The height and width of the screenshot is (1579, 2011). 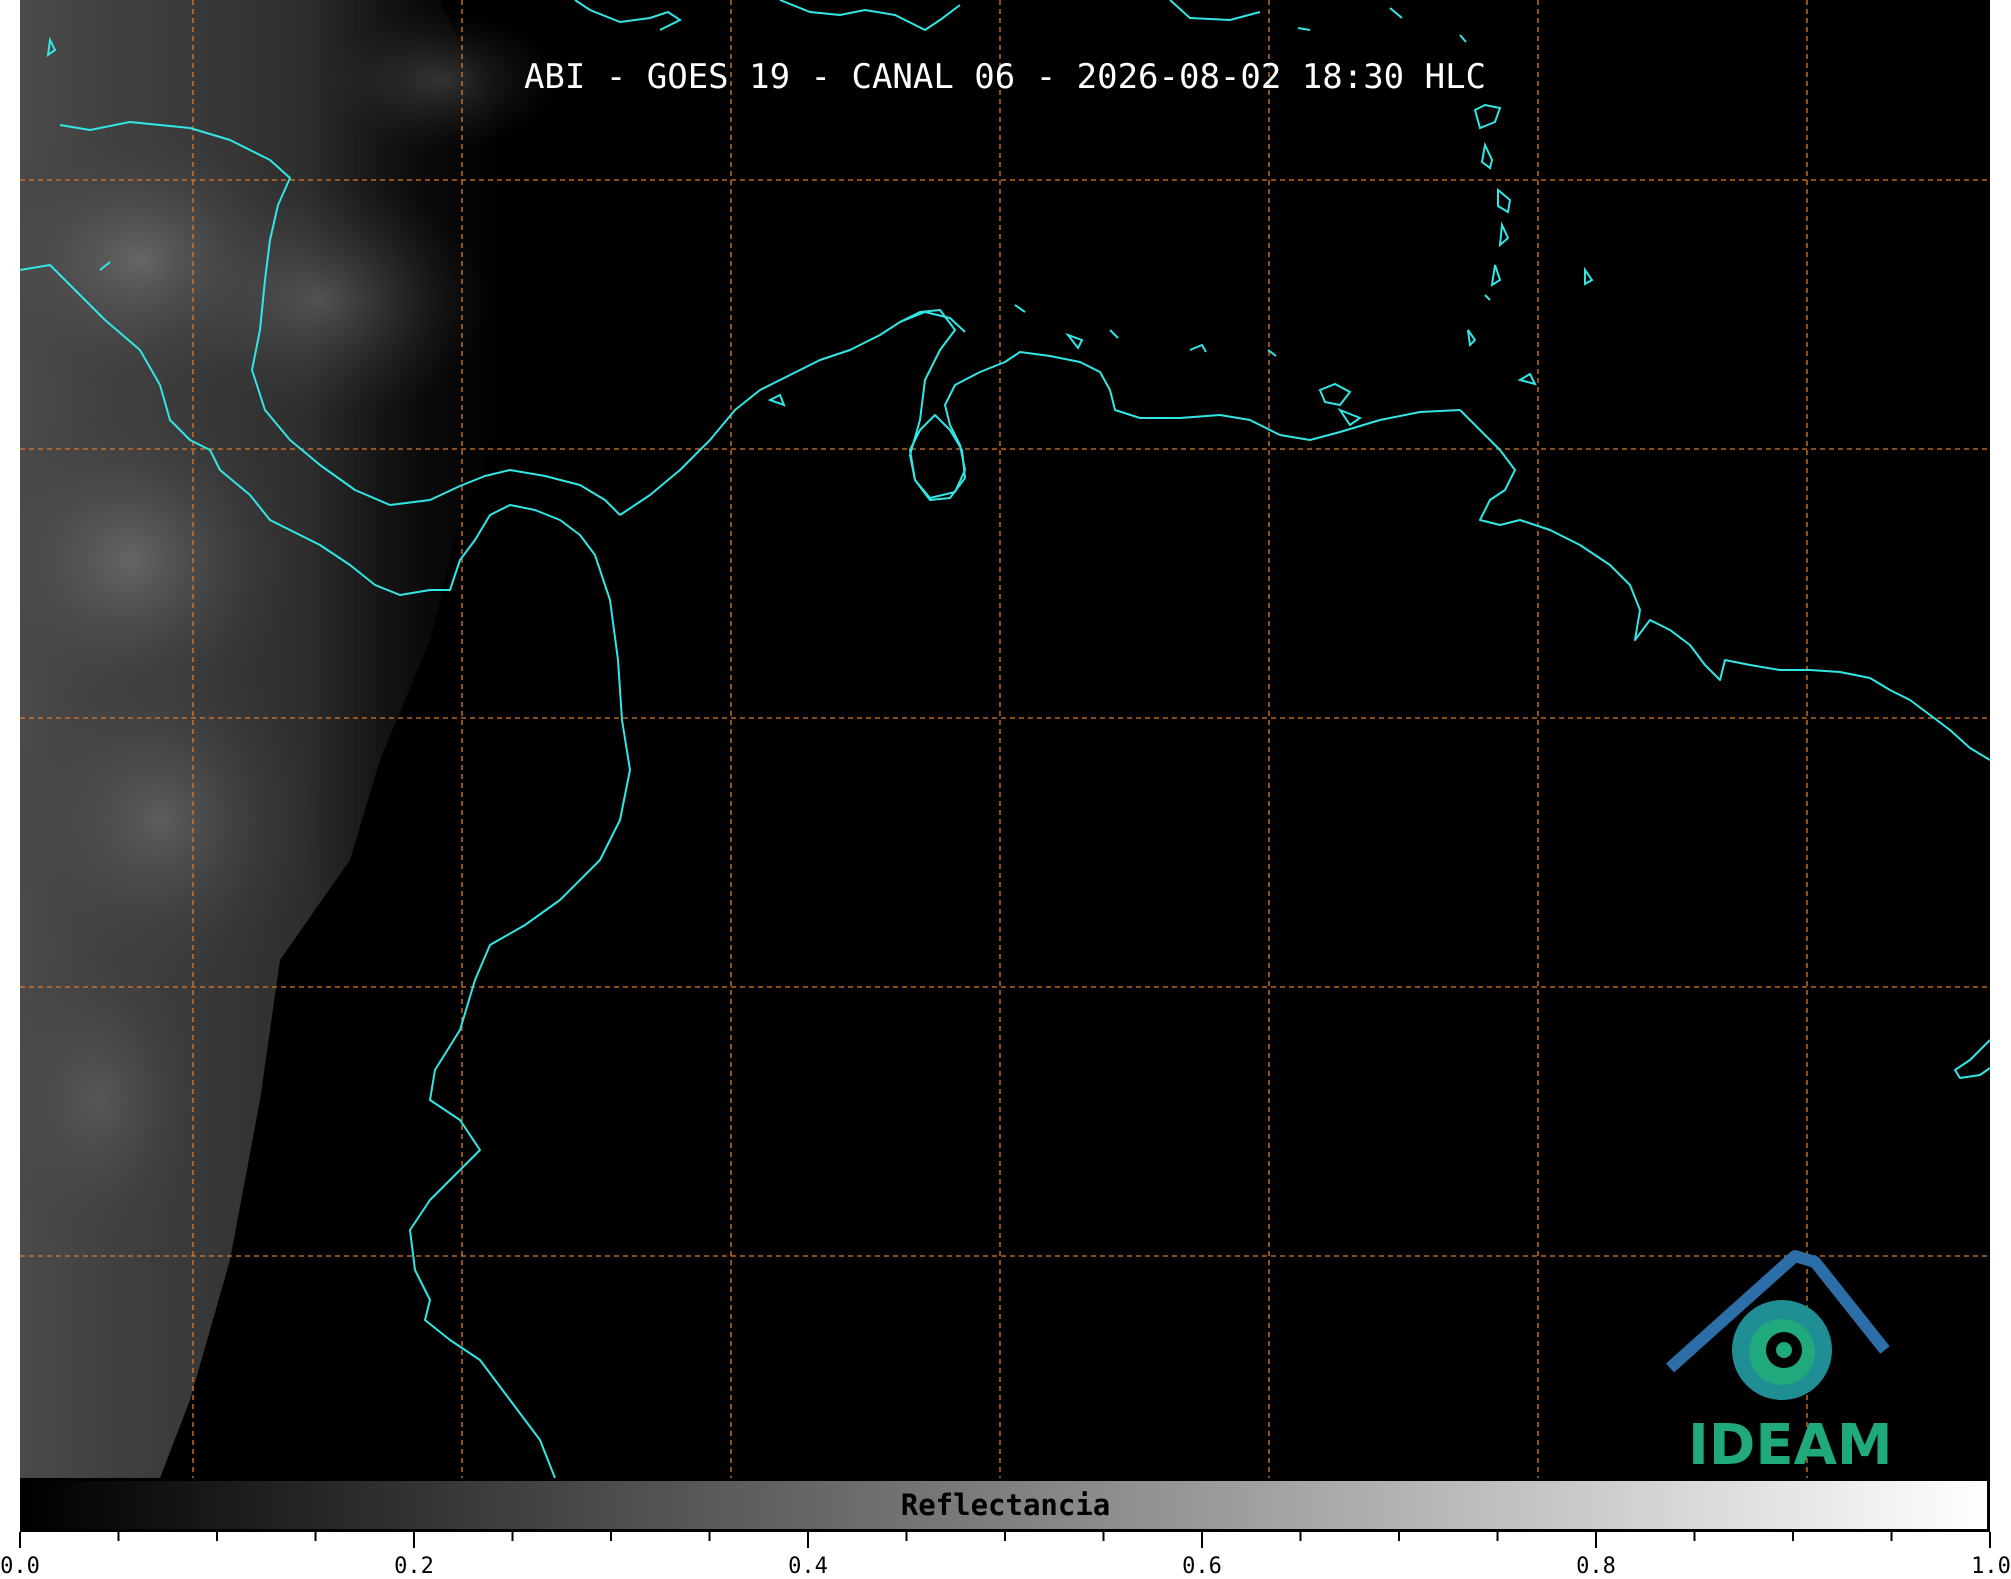 What do you see at coordinates (1005, 1540) in the screenshot?
I see `colorbar-ticks` at bounding box center [1005, 1540].